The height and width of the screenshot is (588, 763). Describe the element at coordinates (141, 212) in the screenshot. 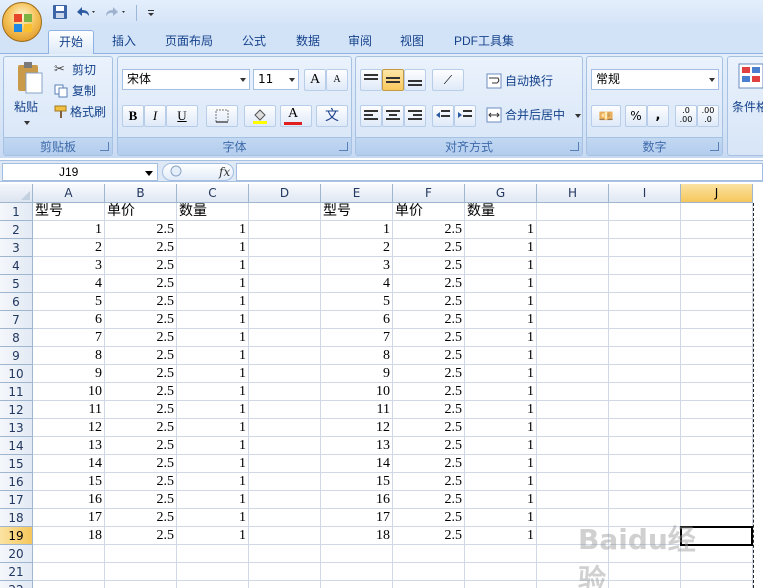

I see `cell-b1: 单价` at that location.